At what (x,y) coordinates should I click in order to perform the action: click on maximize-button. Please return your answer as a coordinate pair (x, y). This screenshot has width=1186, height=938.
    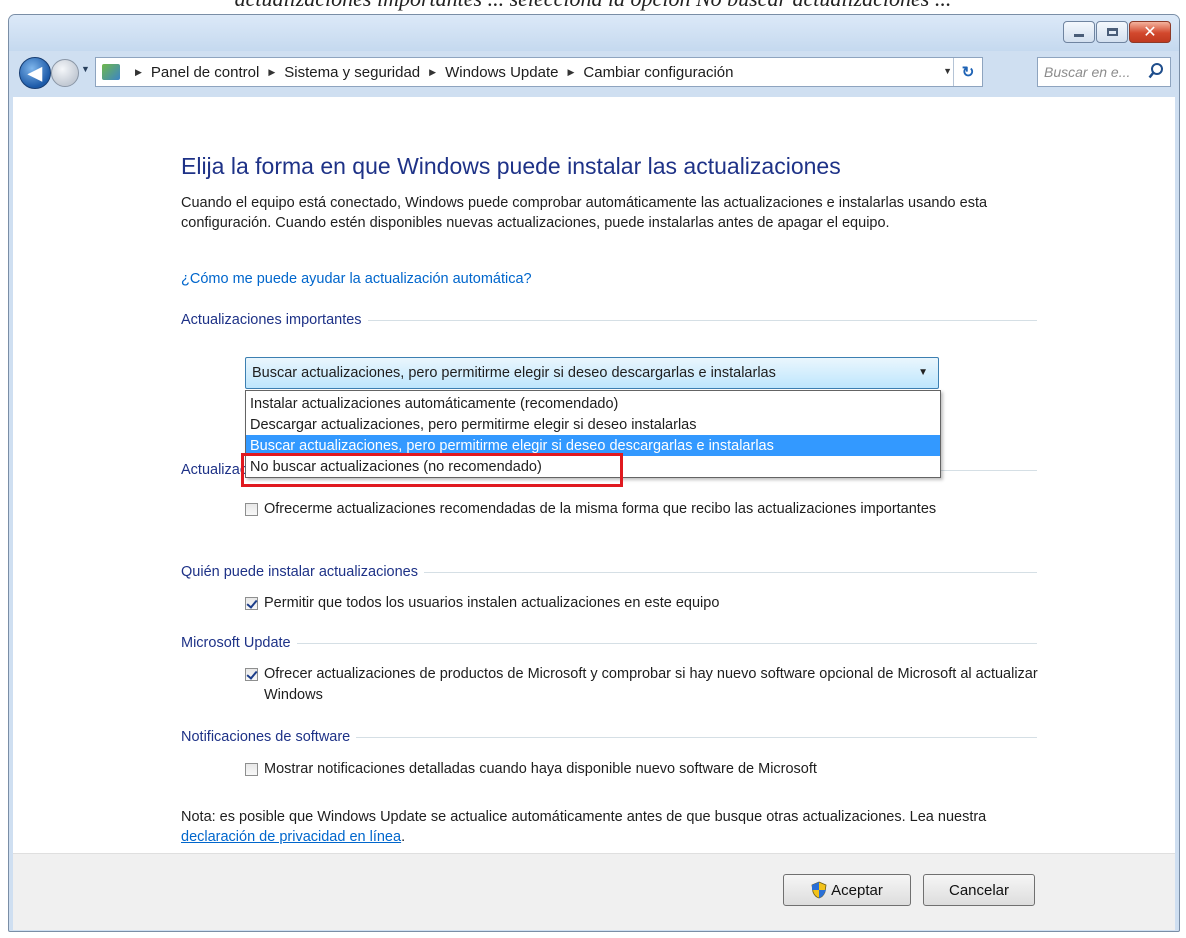
    Looking at the image, I should click on (1112, 32).